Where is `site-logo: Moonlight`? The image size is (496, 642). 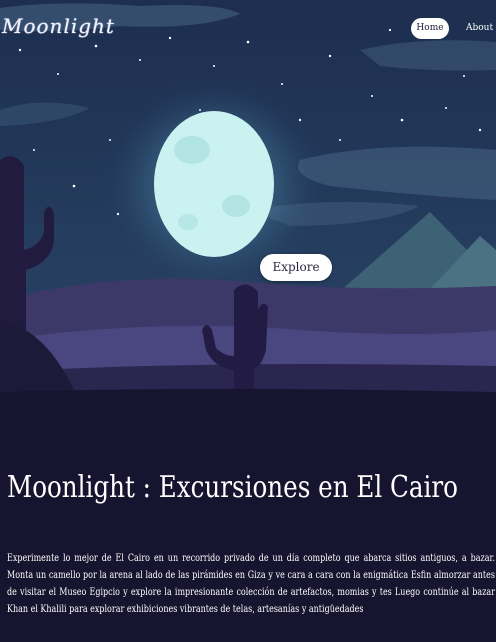
site-logo: Moonlight is located at coordinates (58, 26).